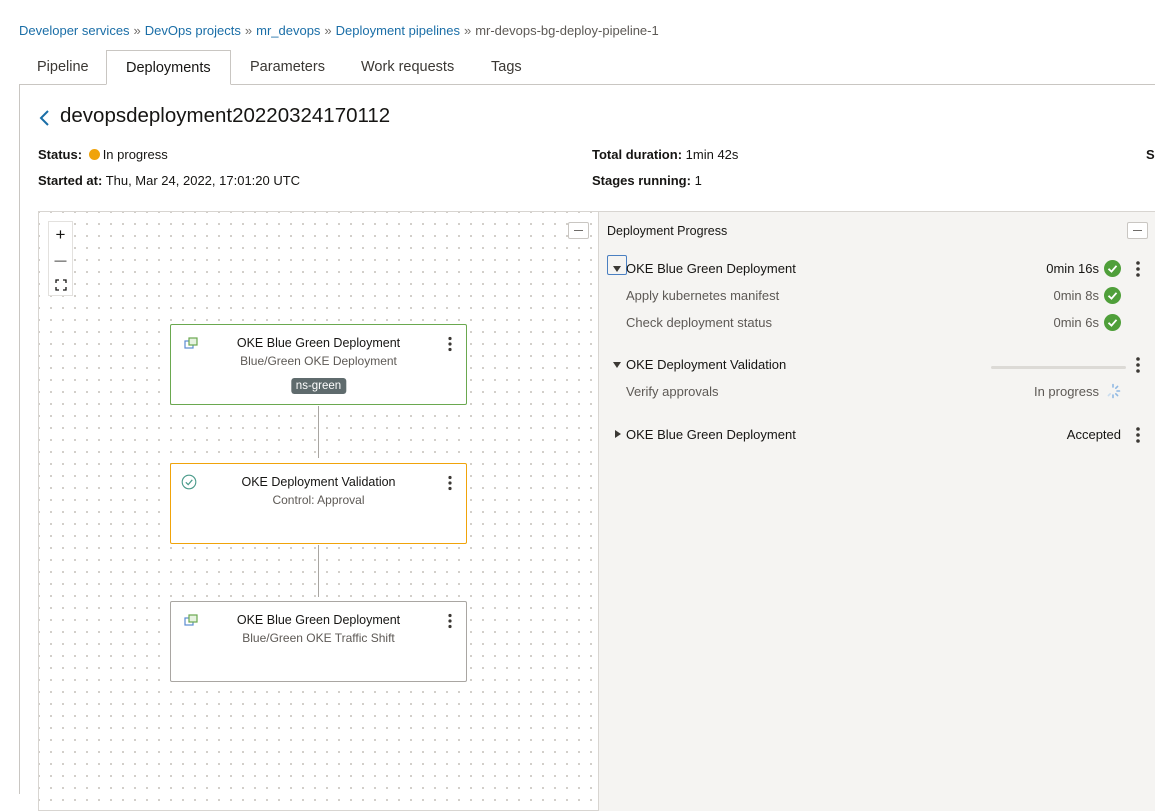 The height and width of the screenshot is (811, 1155). What do you see at coordinates (877, 367) in the screenshot?
I see `progress-stage-row: OKE Deployment Validation` at bounding box center [877, 367].